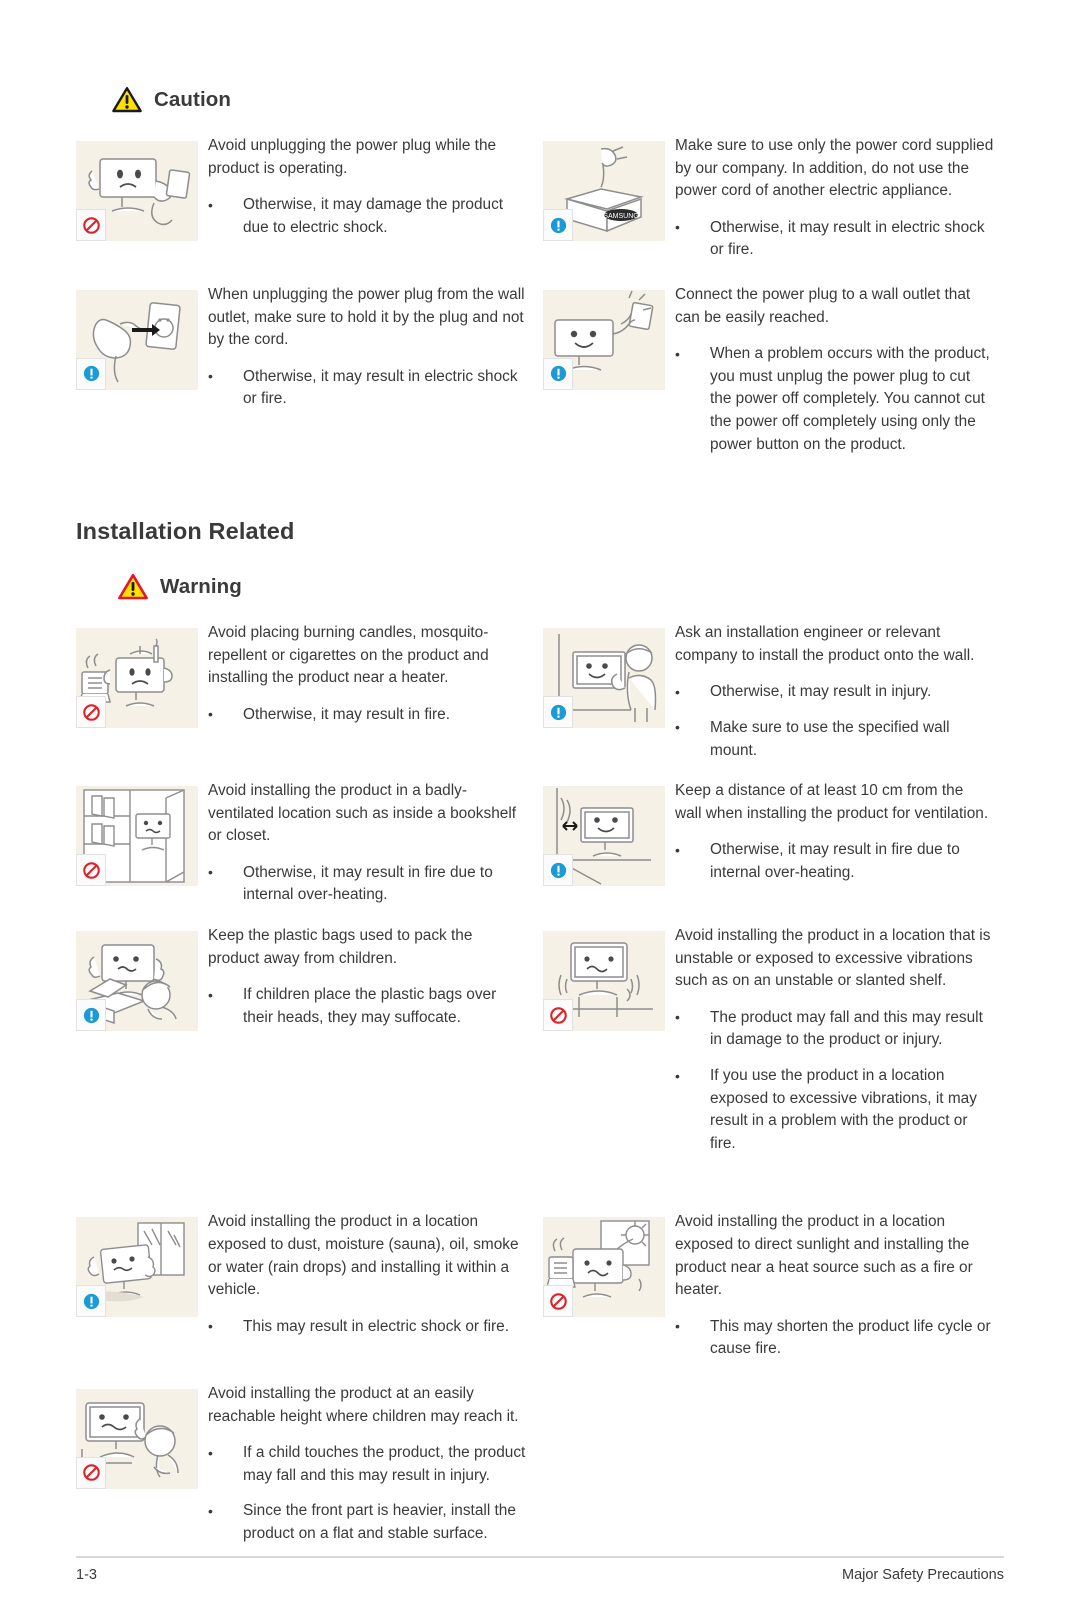  Describe the element at coordinates (604, 339) in the screenshot. I see `illustration-monitor-plugged-to-wall-outlet` at that location.